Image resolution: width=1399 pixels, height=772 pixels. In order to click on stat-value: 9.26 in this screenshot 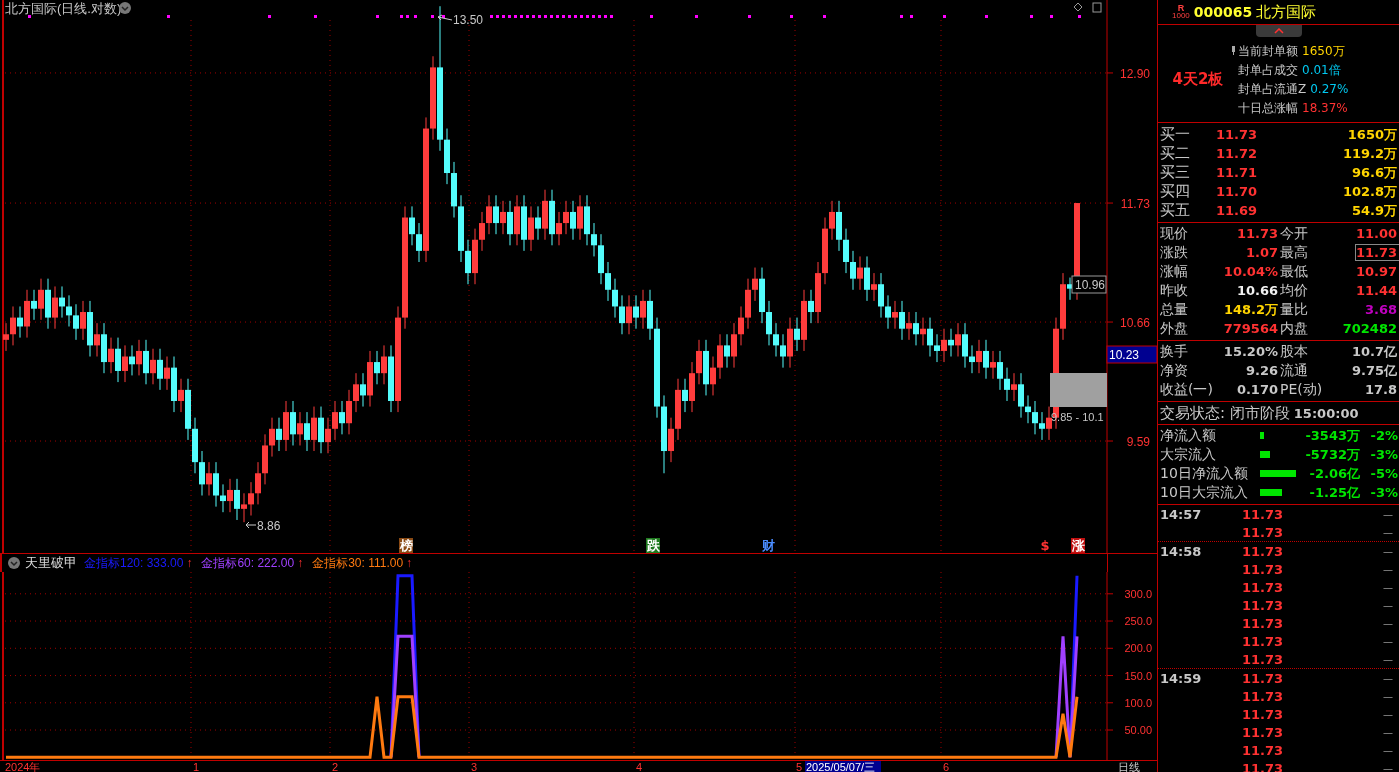, I will do `click(1262, 370)`.